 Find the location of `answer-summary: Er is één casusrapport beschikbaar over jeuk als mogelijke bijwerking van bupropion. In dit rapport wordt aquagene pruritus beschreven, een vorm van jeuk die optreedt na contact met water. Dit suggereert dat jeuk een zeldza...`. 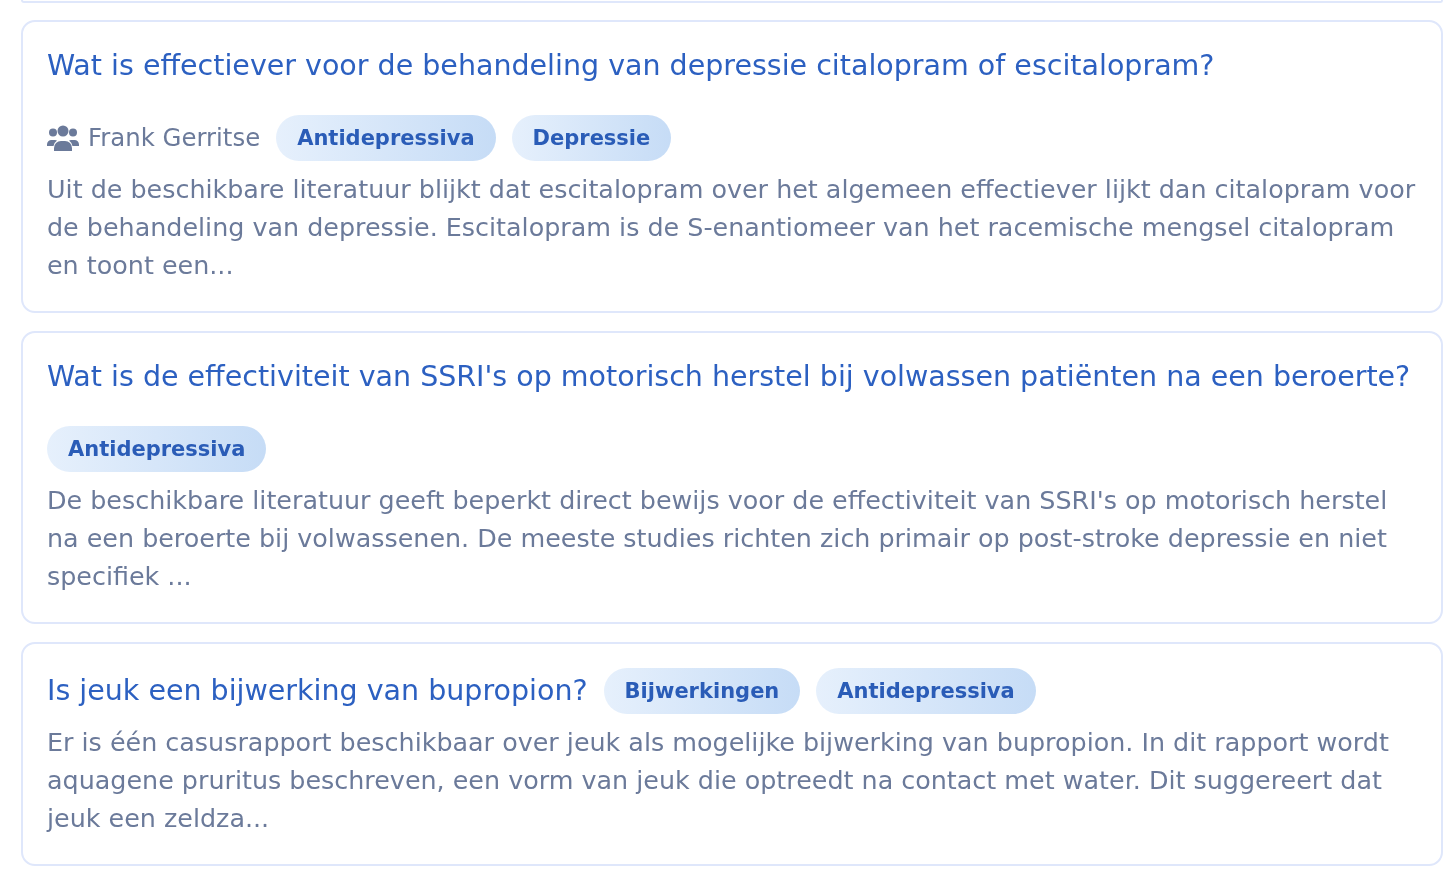

answer-summary: Er is één casusrapport beschikbaar over jeuk als mogelijke bijwerking van bupropion. In dit rapport wordt aquagene pruritus beschreven, een vorm van jeuk die optreedt na contact met water. Dit suggereert dat jeuk een zeldza... is located at coordinates (718, 780).